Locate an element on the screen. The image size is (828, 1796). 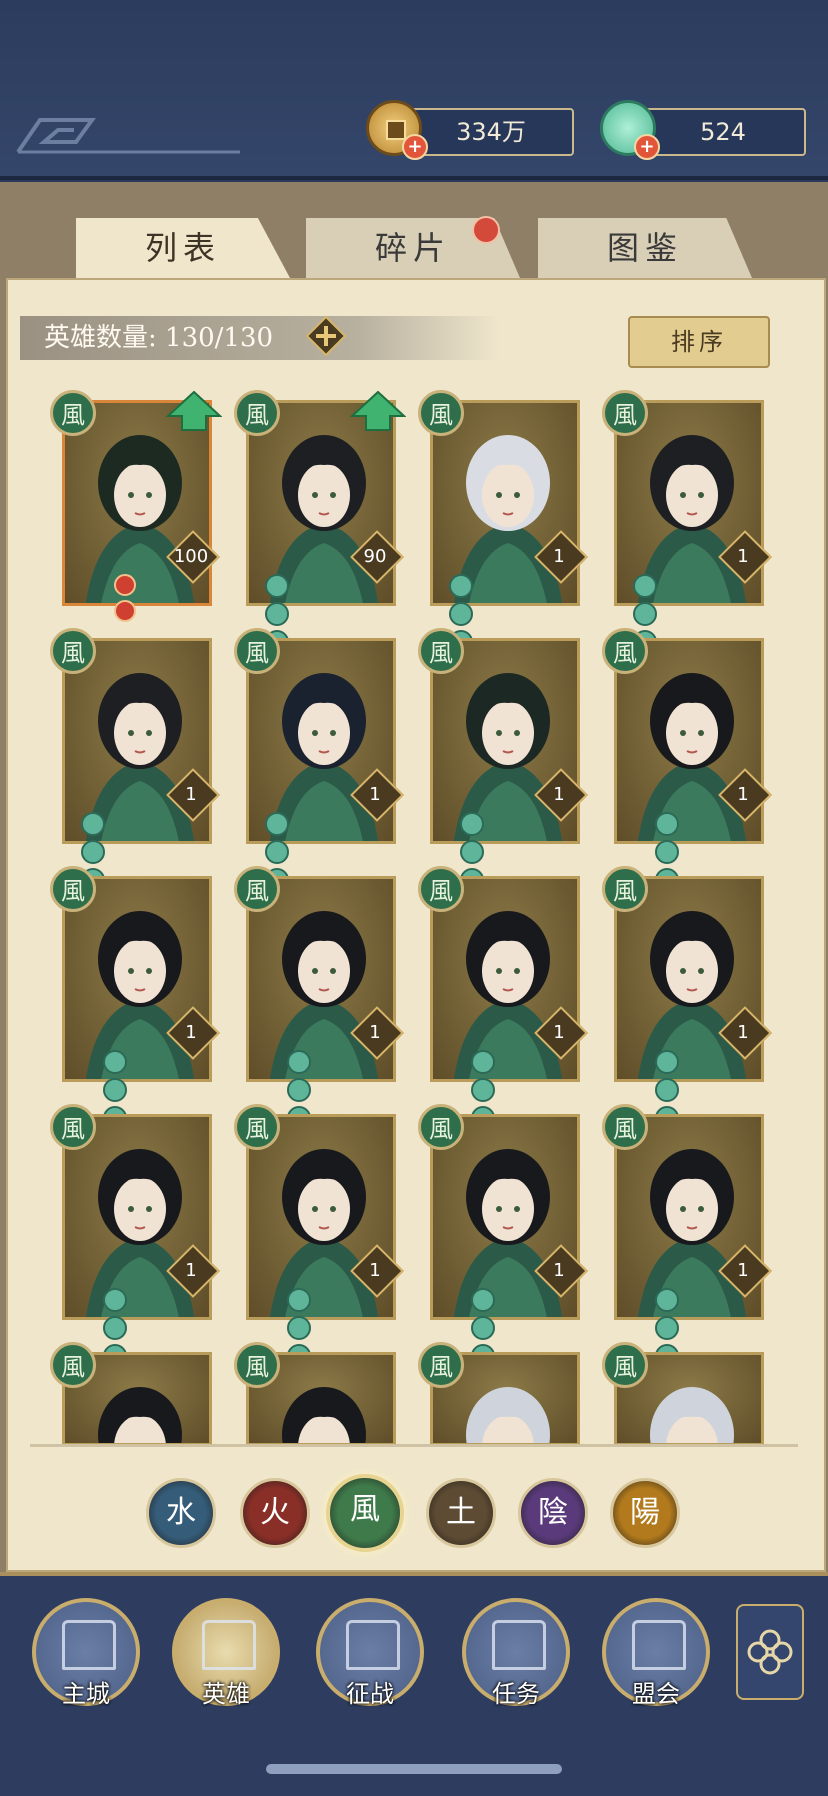
add-coins-button: + is located at coordinates (415, 147).